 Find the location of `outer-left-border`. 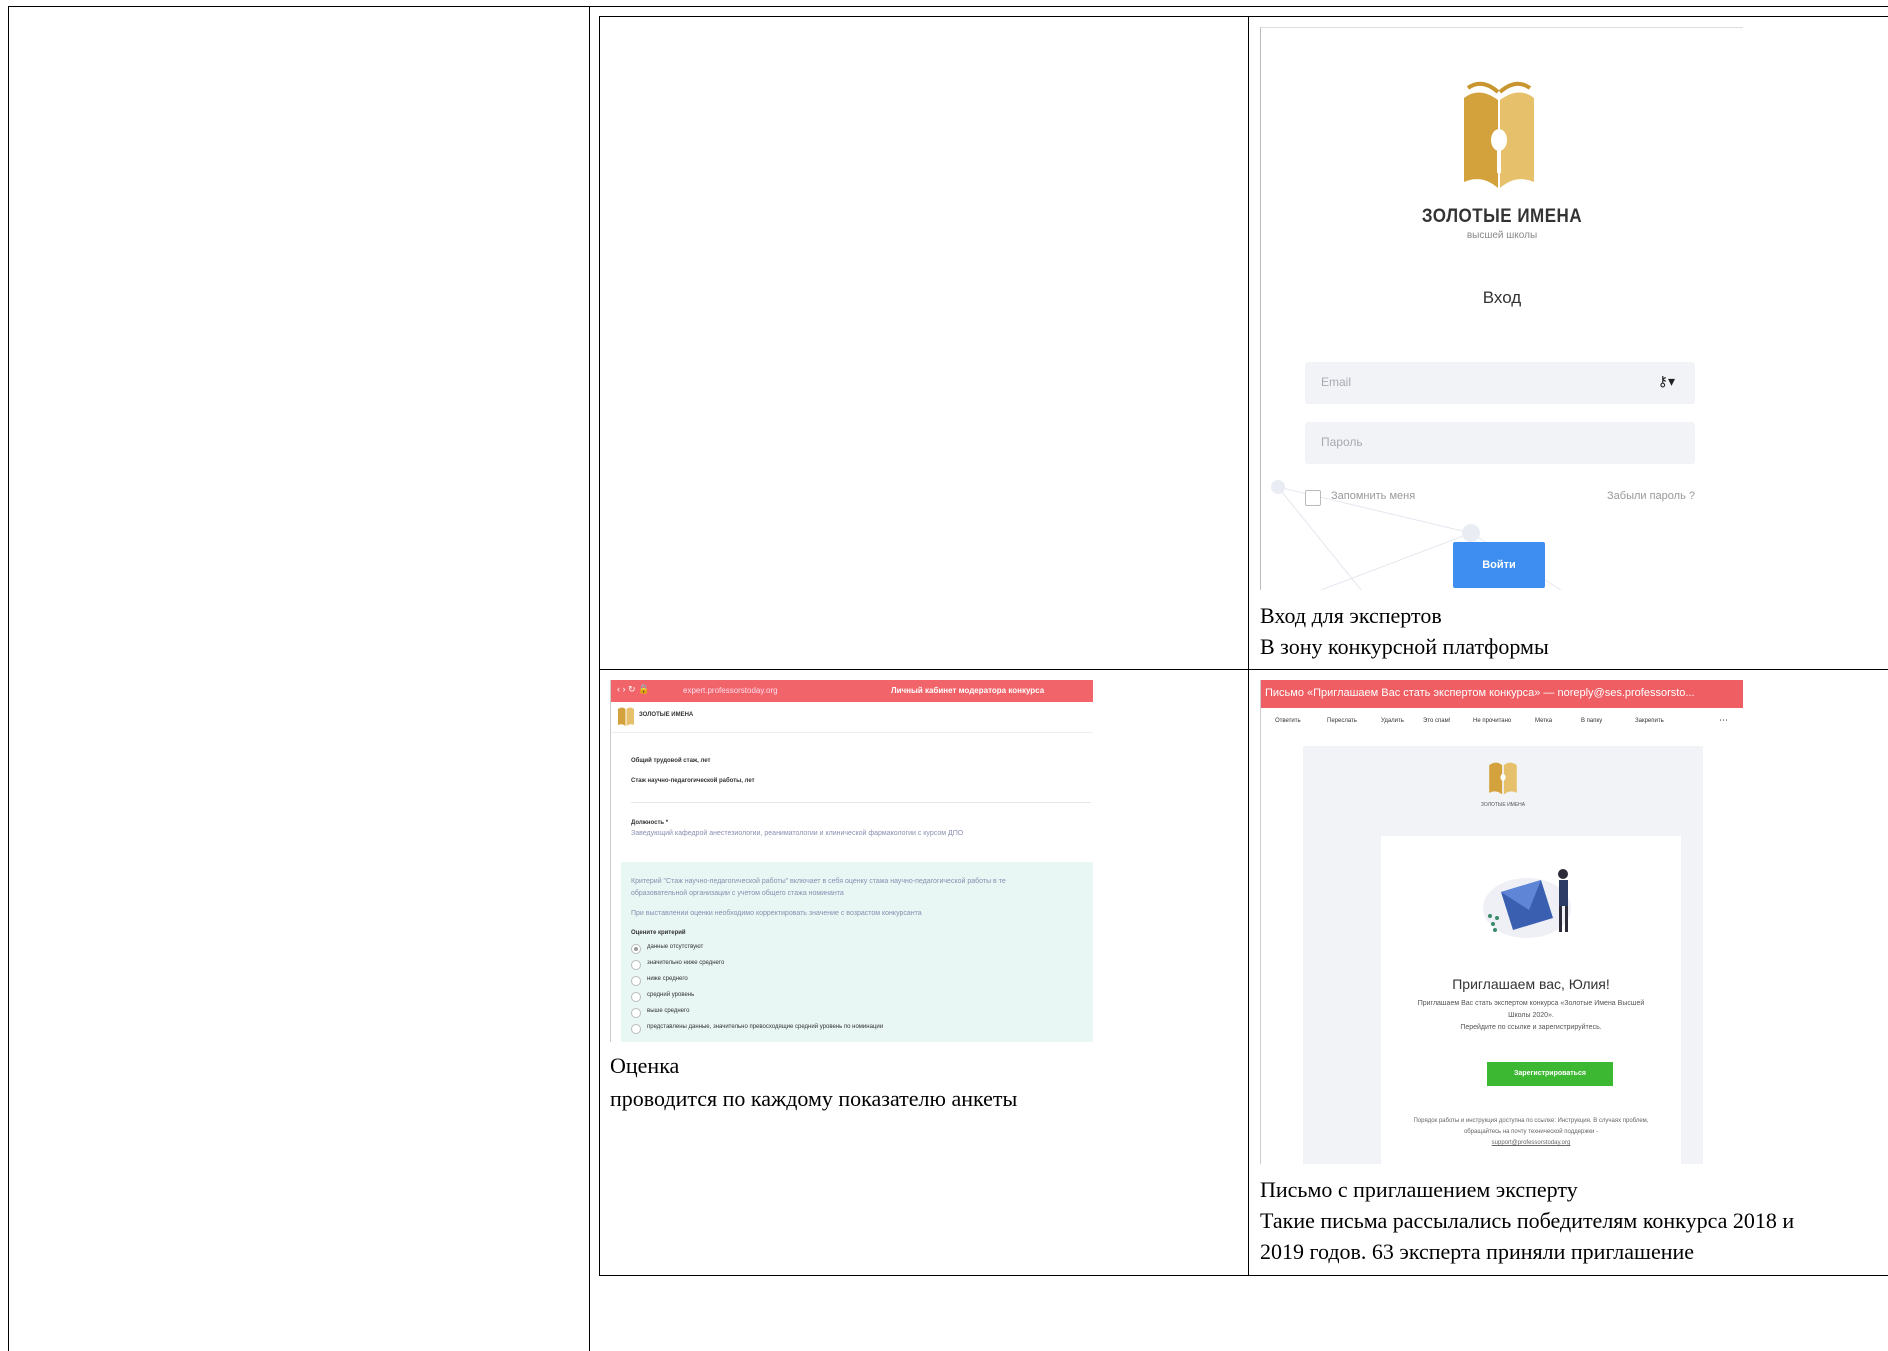

outer-left-border is located at coordinates (8, 678).